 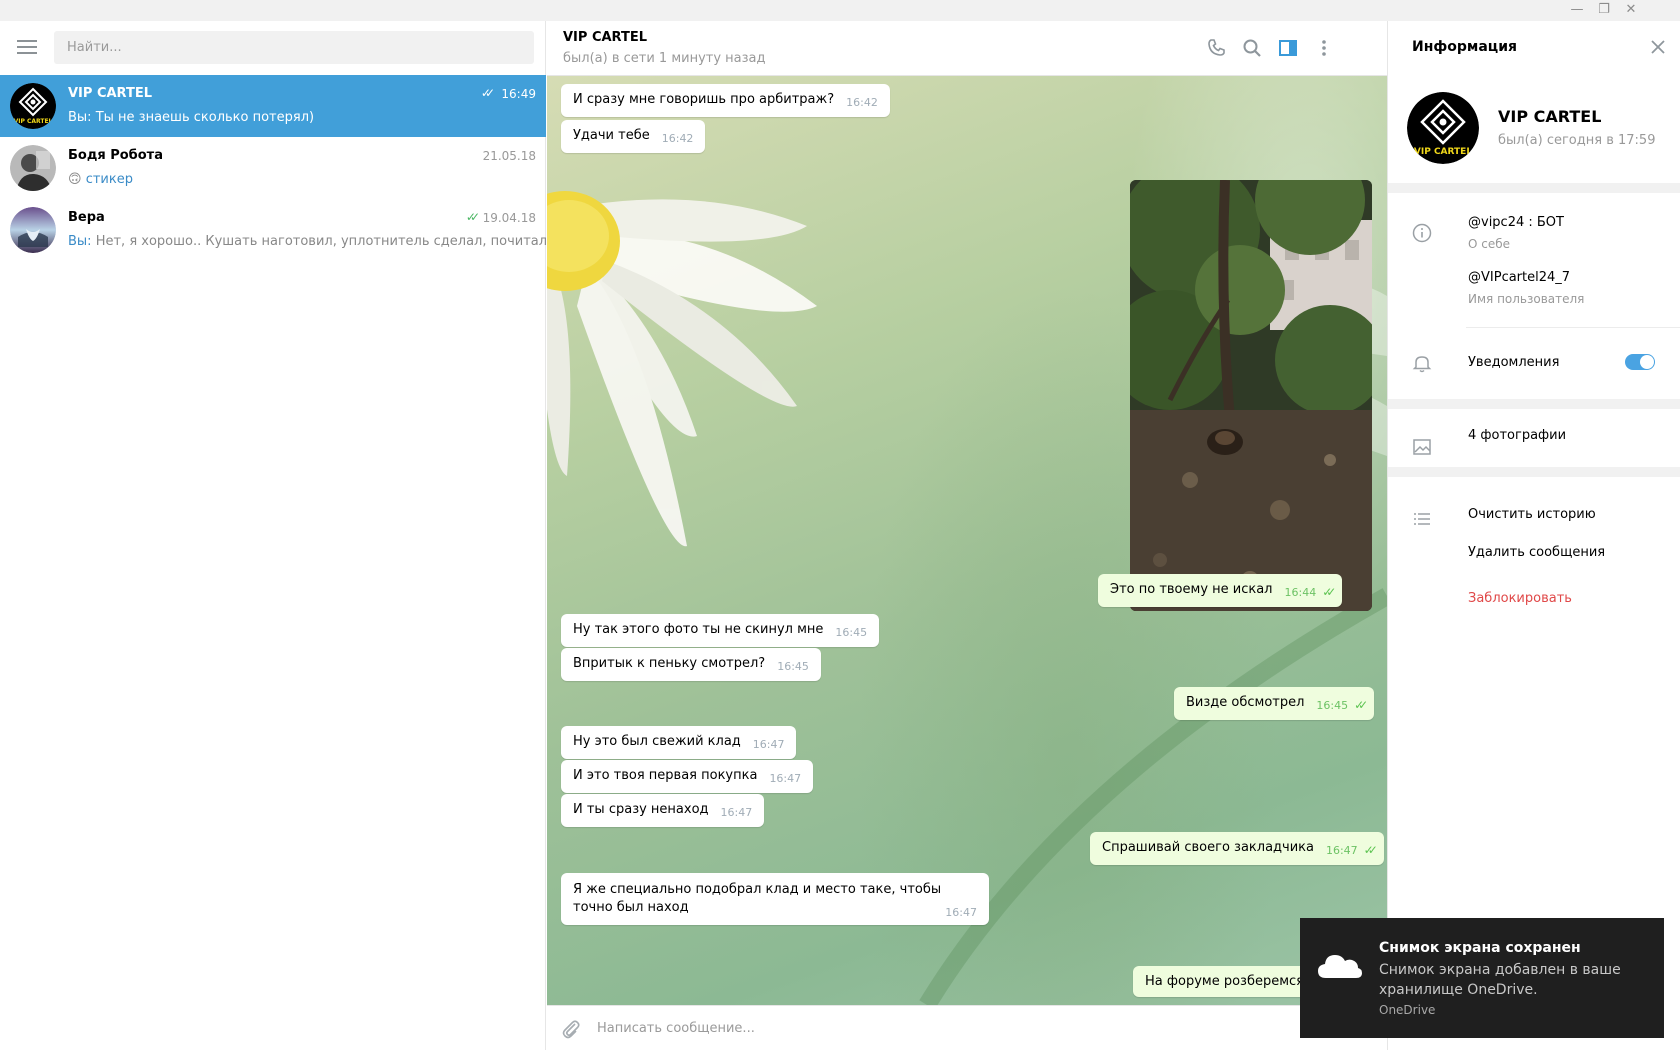 What do you see at coordinates (664, 58) in the screenshot?
I see `chat-status: был(а) в сети 1 минуту назад` at bounding box center [664, 58].